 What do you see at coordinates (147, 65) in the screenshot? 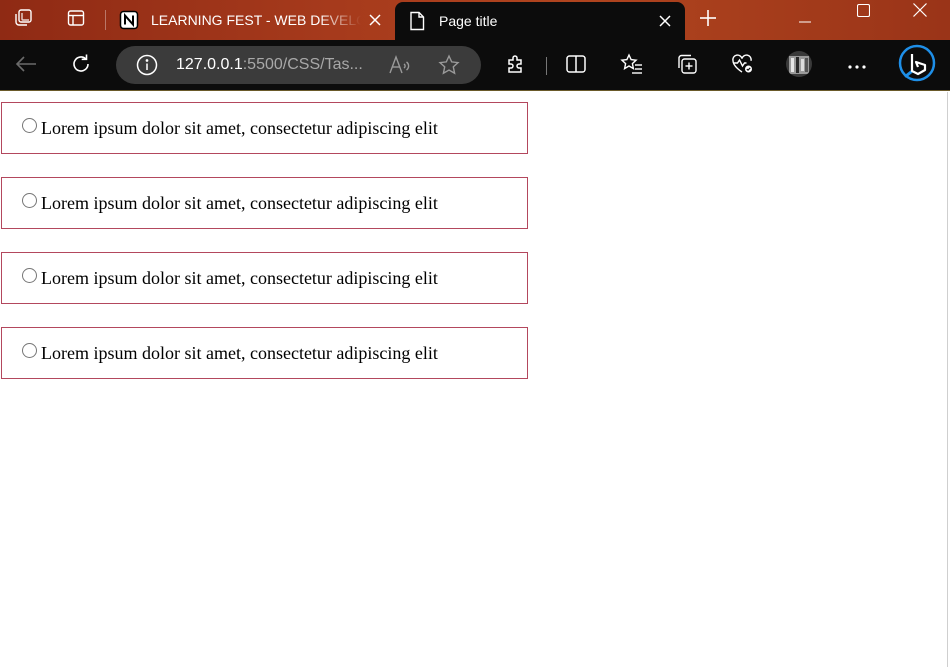
I see `site-info-icon` at bounding box center [147, 65].